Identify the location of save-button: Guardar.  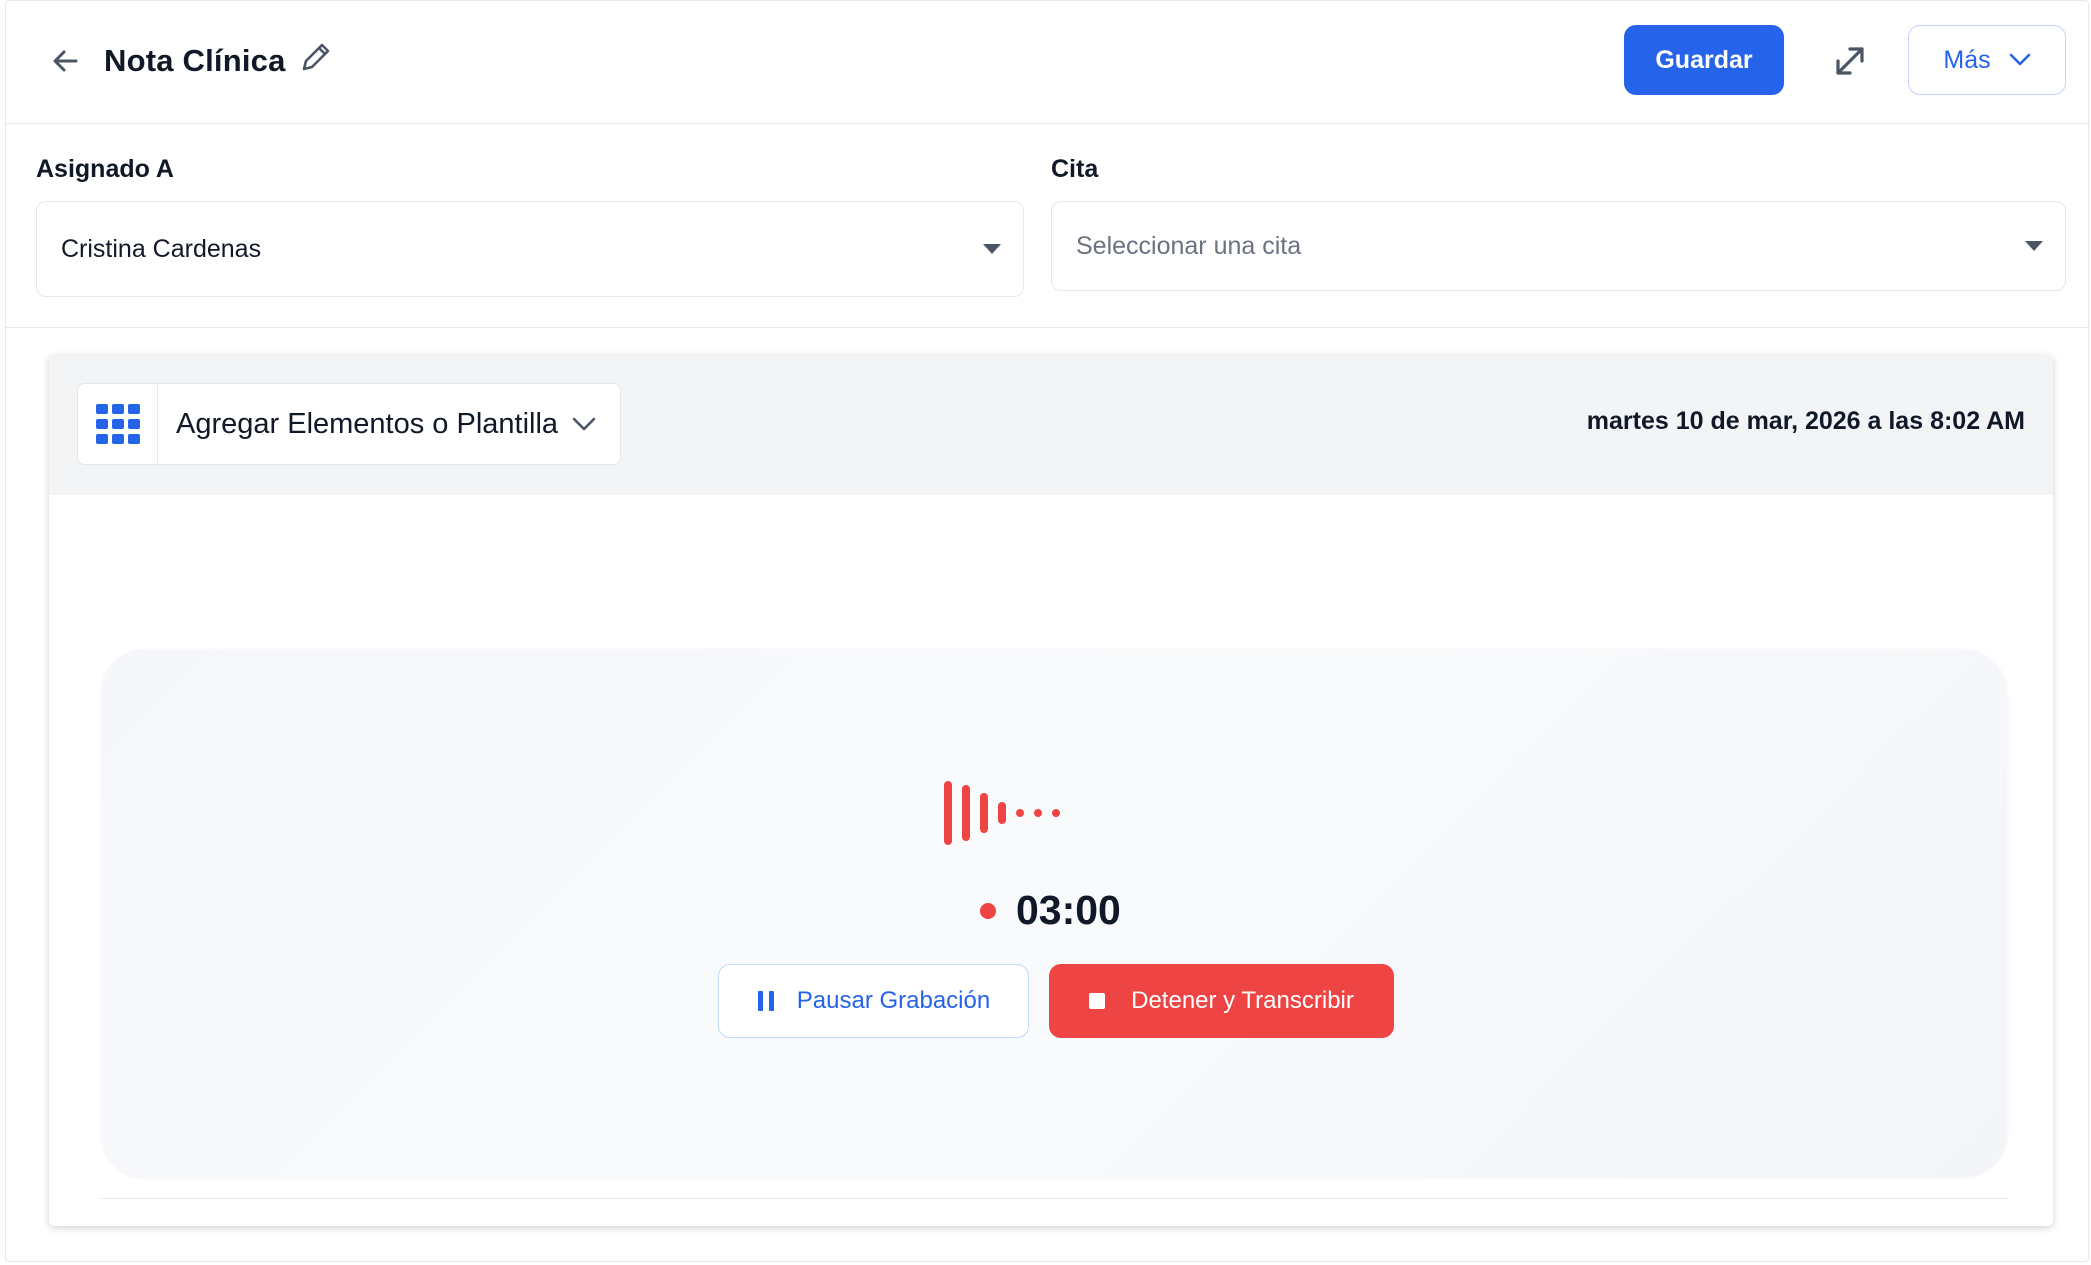
(1704, 60).